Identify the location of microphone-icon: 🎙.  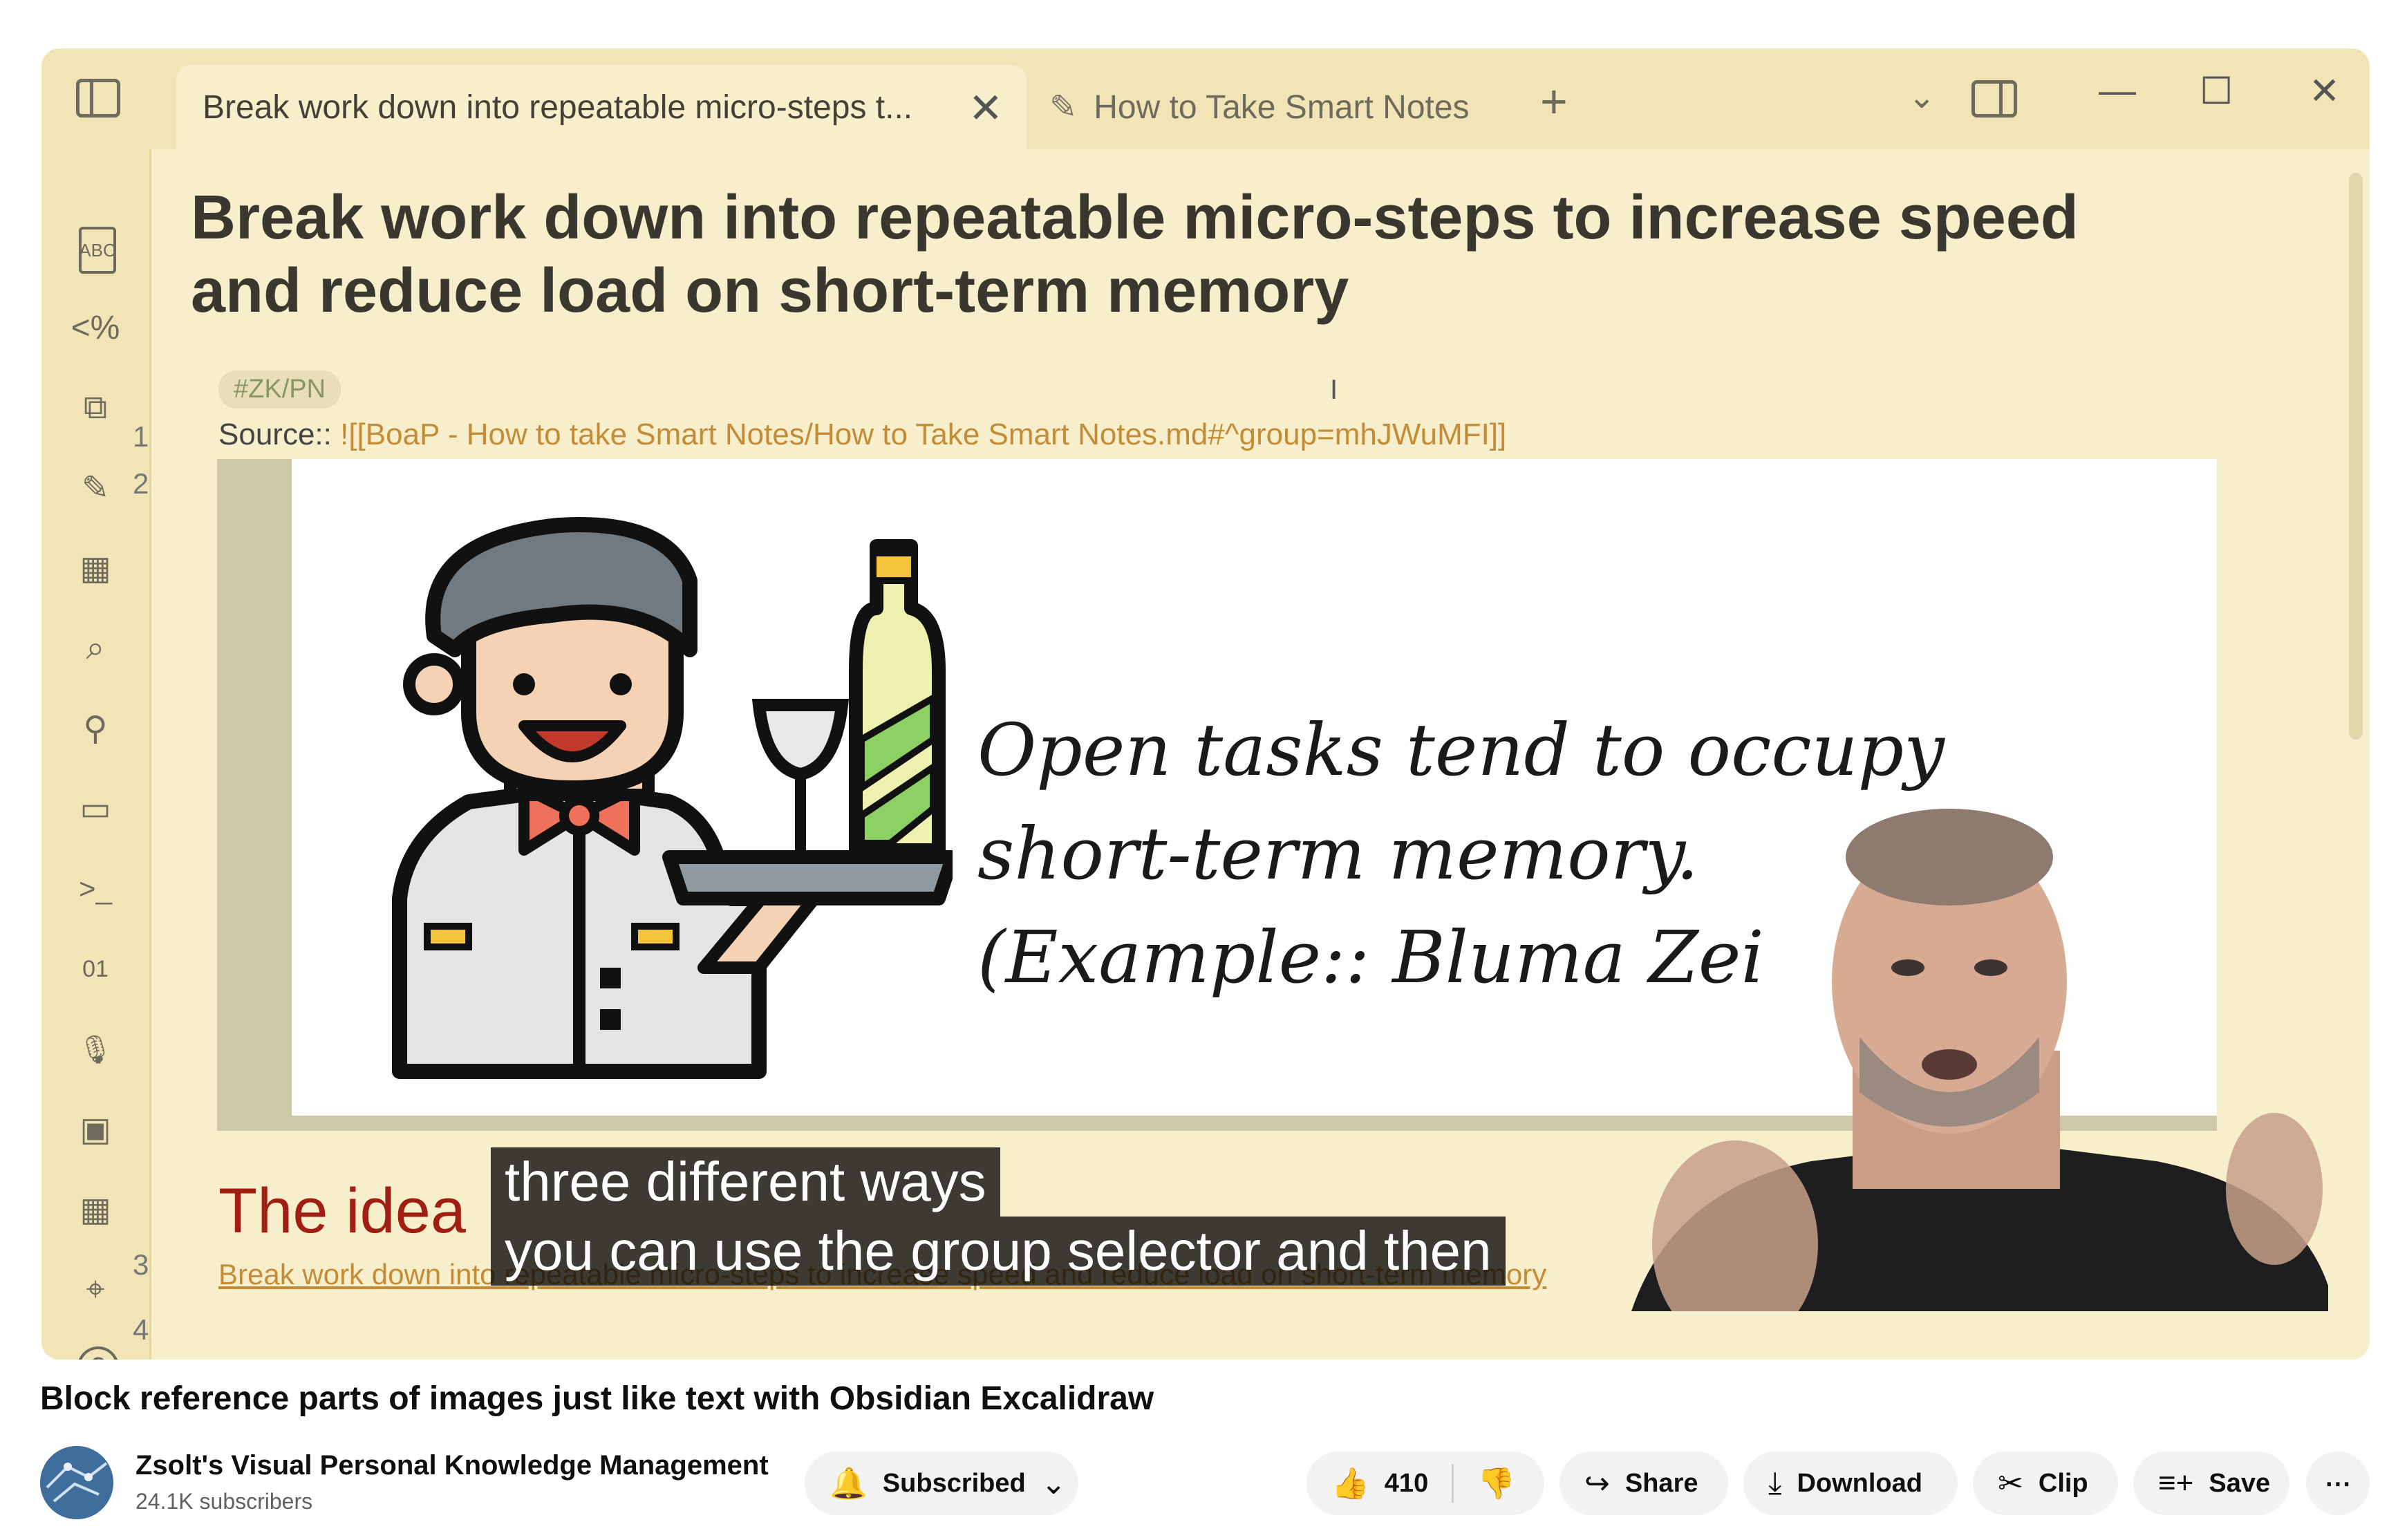
(96, 1049).